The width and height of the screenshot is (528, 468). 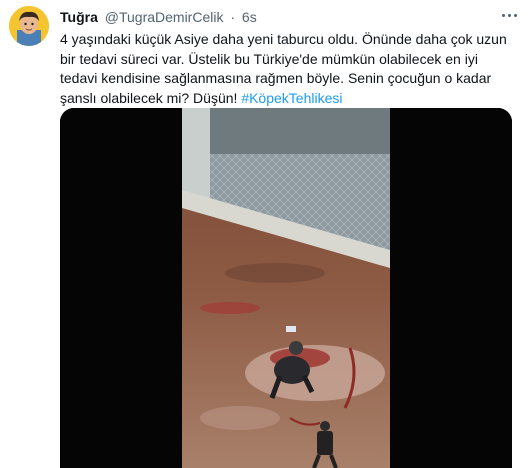 What do you see at coordinates (291, 98) in the screenshot?
I see `hashtag-link: #KöpekTehlikesi` at bounding box center [291, 98].